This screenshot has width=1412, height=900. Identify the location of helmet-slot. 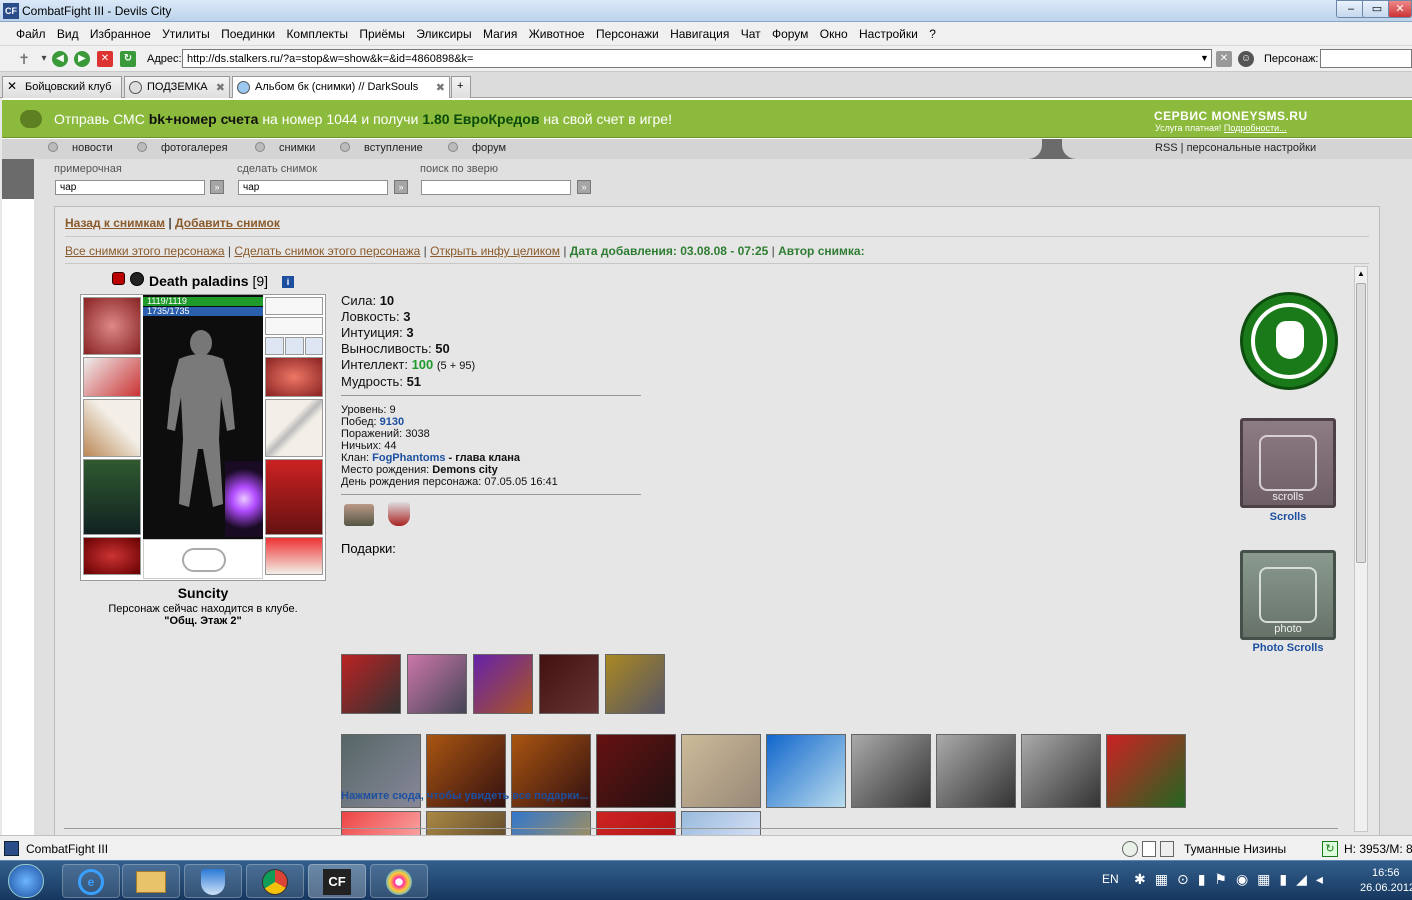
(112, 326).